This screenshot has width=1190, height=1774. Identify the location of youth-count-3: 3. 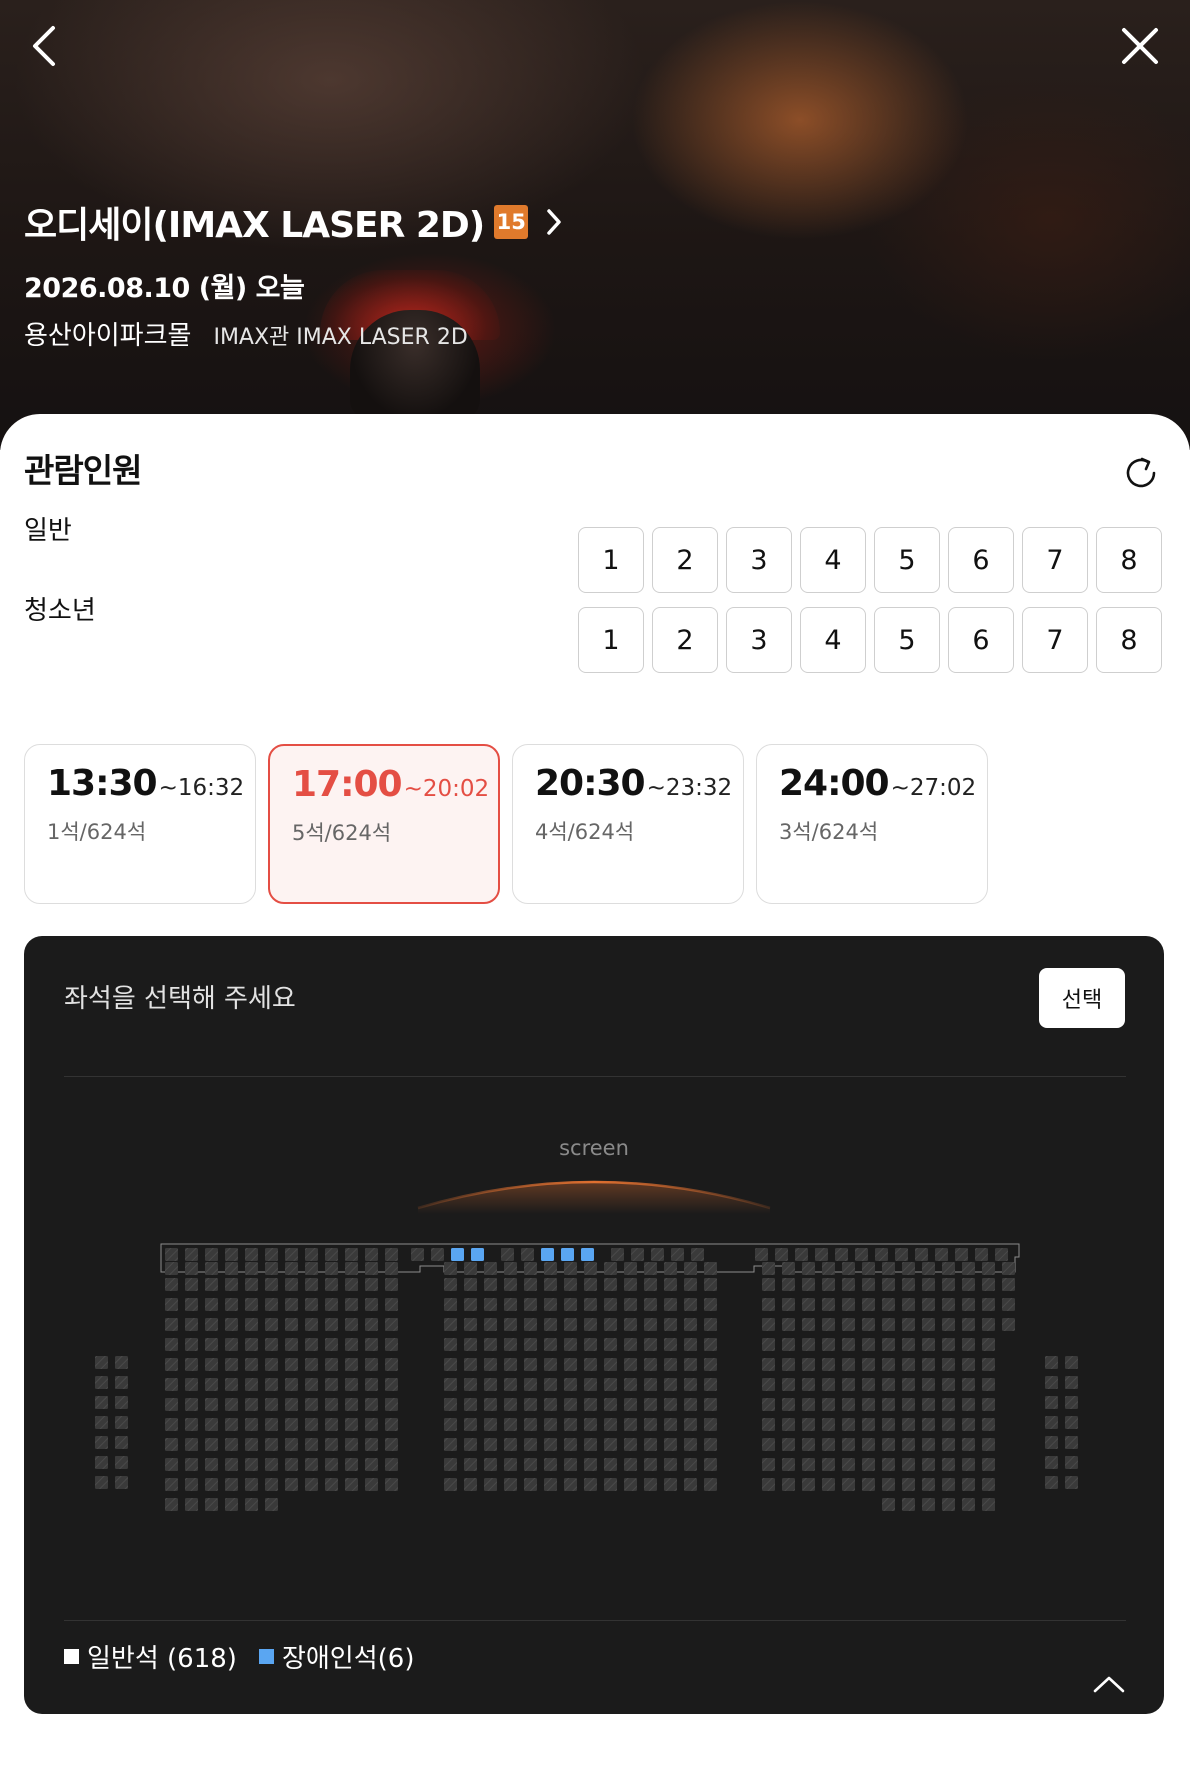
(759, 640).